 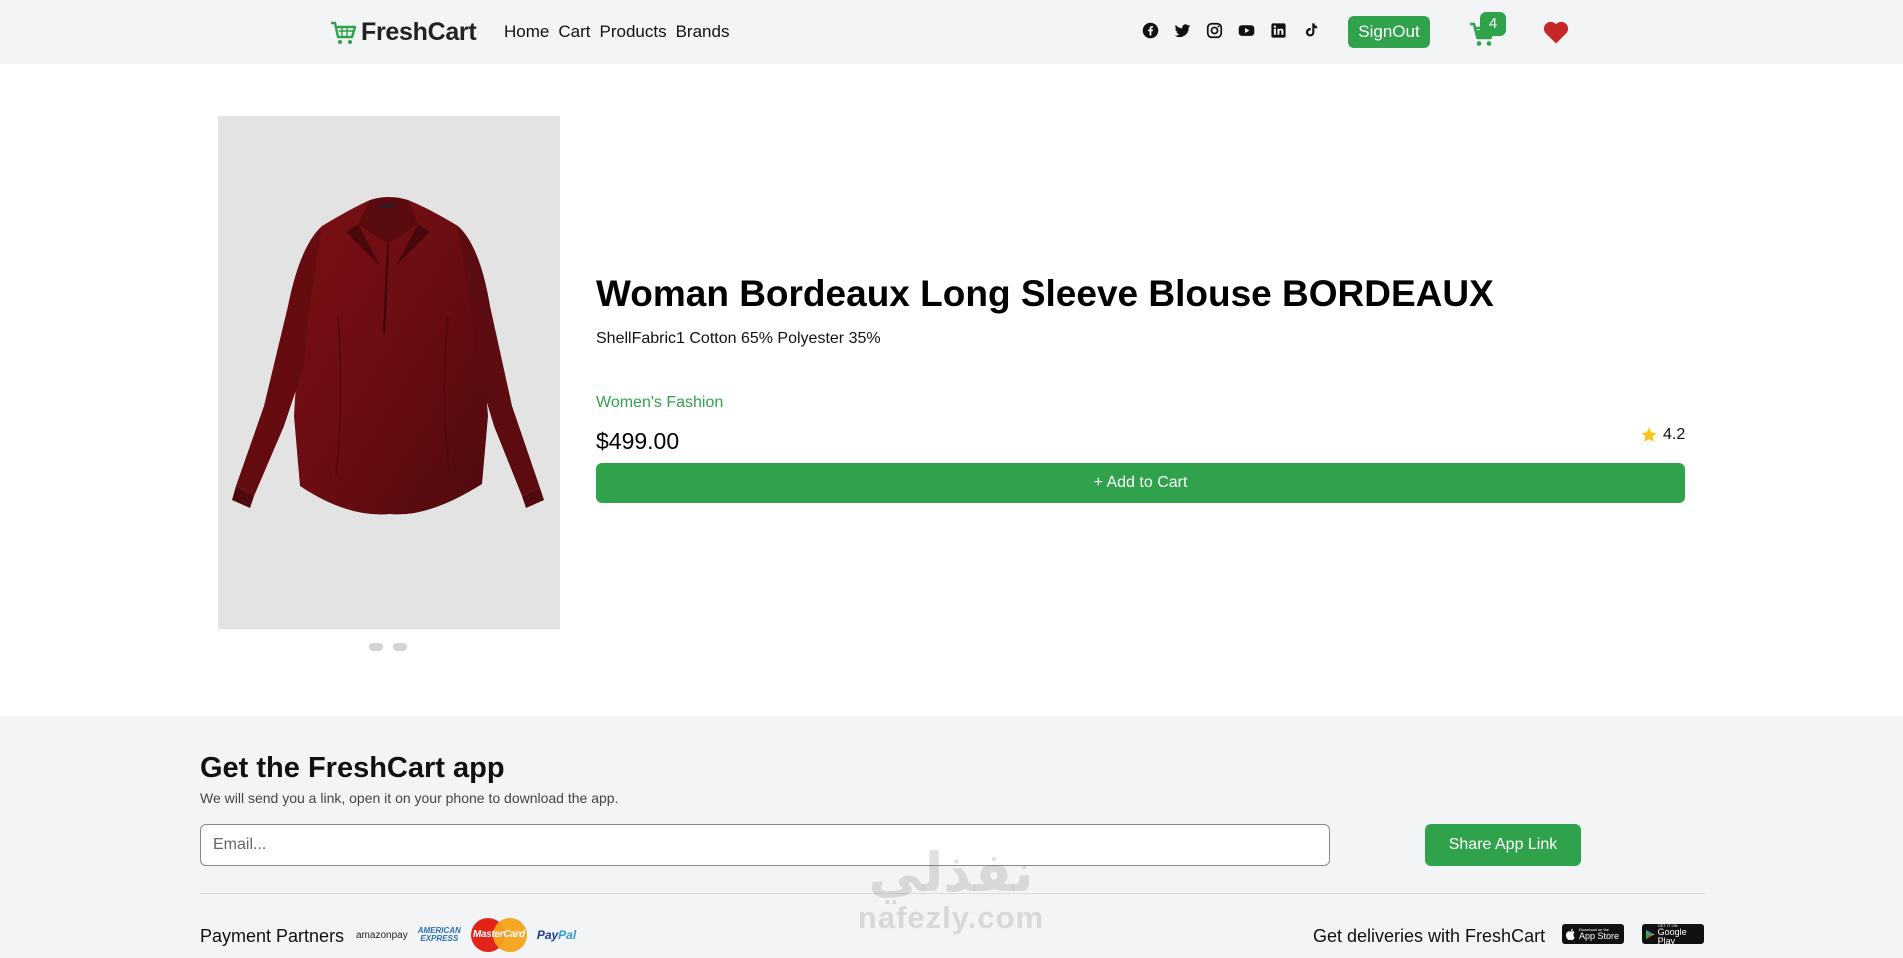 I want to click on mastercard-logo: MasterCard, so click(x=498, y=935).